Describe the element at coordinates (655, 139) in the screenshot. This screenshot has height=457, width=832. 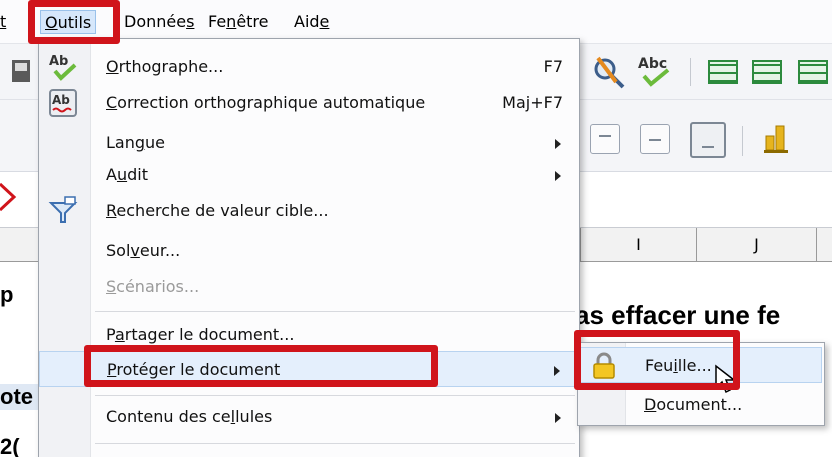
I see `align-center-vertical-button` at that location.